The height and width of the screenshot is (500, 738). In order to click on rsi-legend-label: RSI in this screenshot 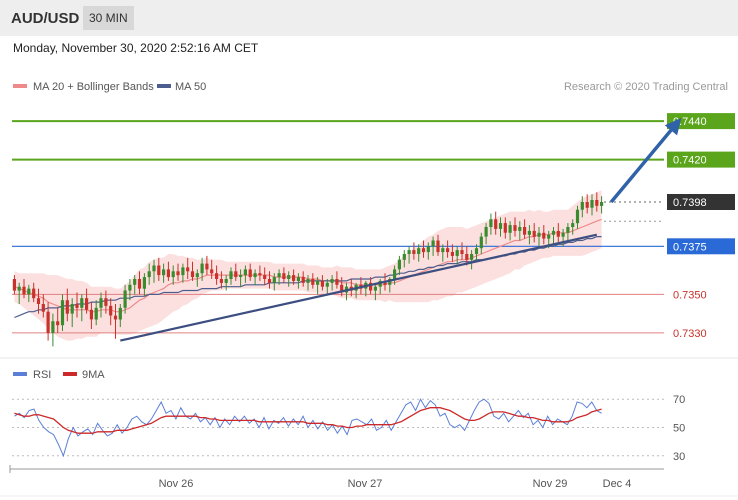, I will do `click(42, 375)`.